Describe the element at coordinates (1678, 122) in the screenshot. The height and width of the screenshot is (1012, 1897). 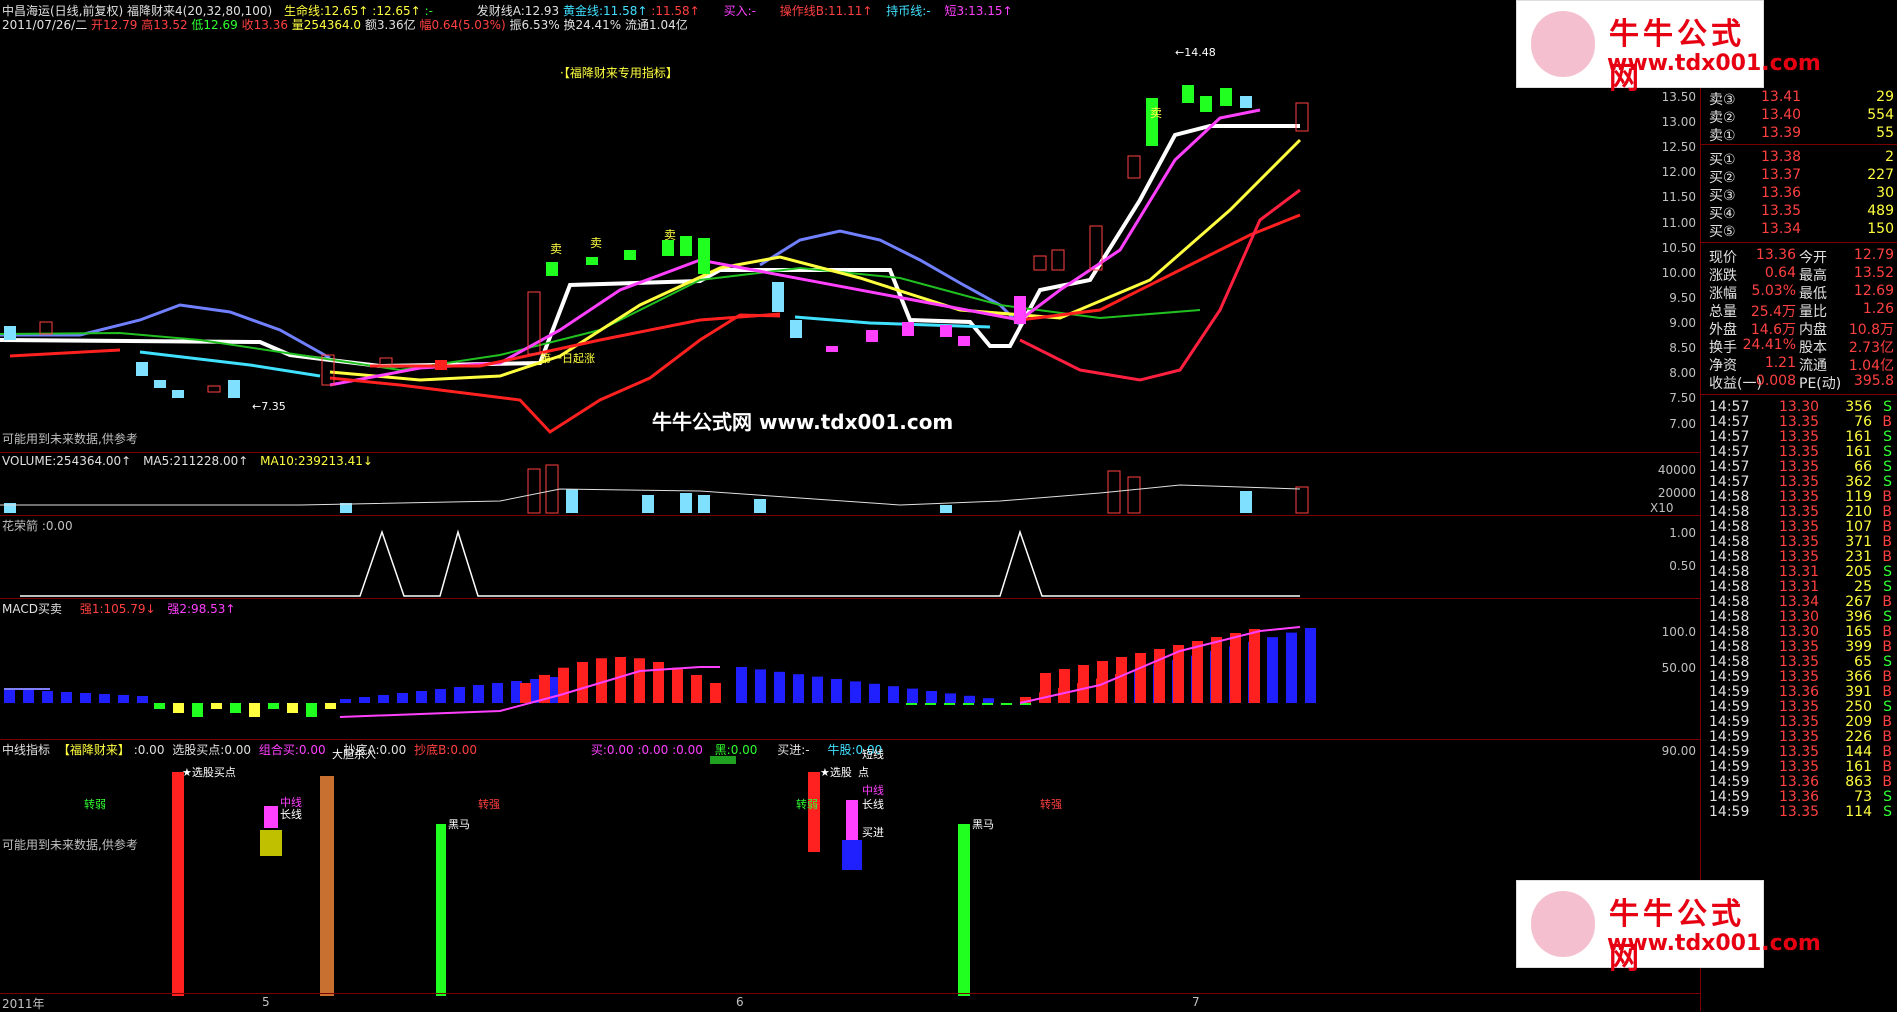
I see `price-tick: 13.00` at that location.